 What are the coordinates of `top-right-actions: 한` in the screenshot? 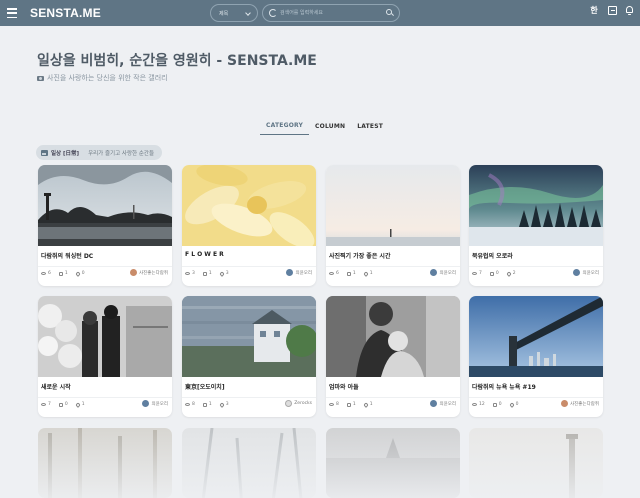 It's located at (611, 10).